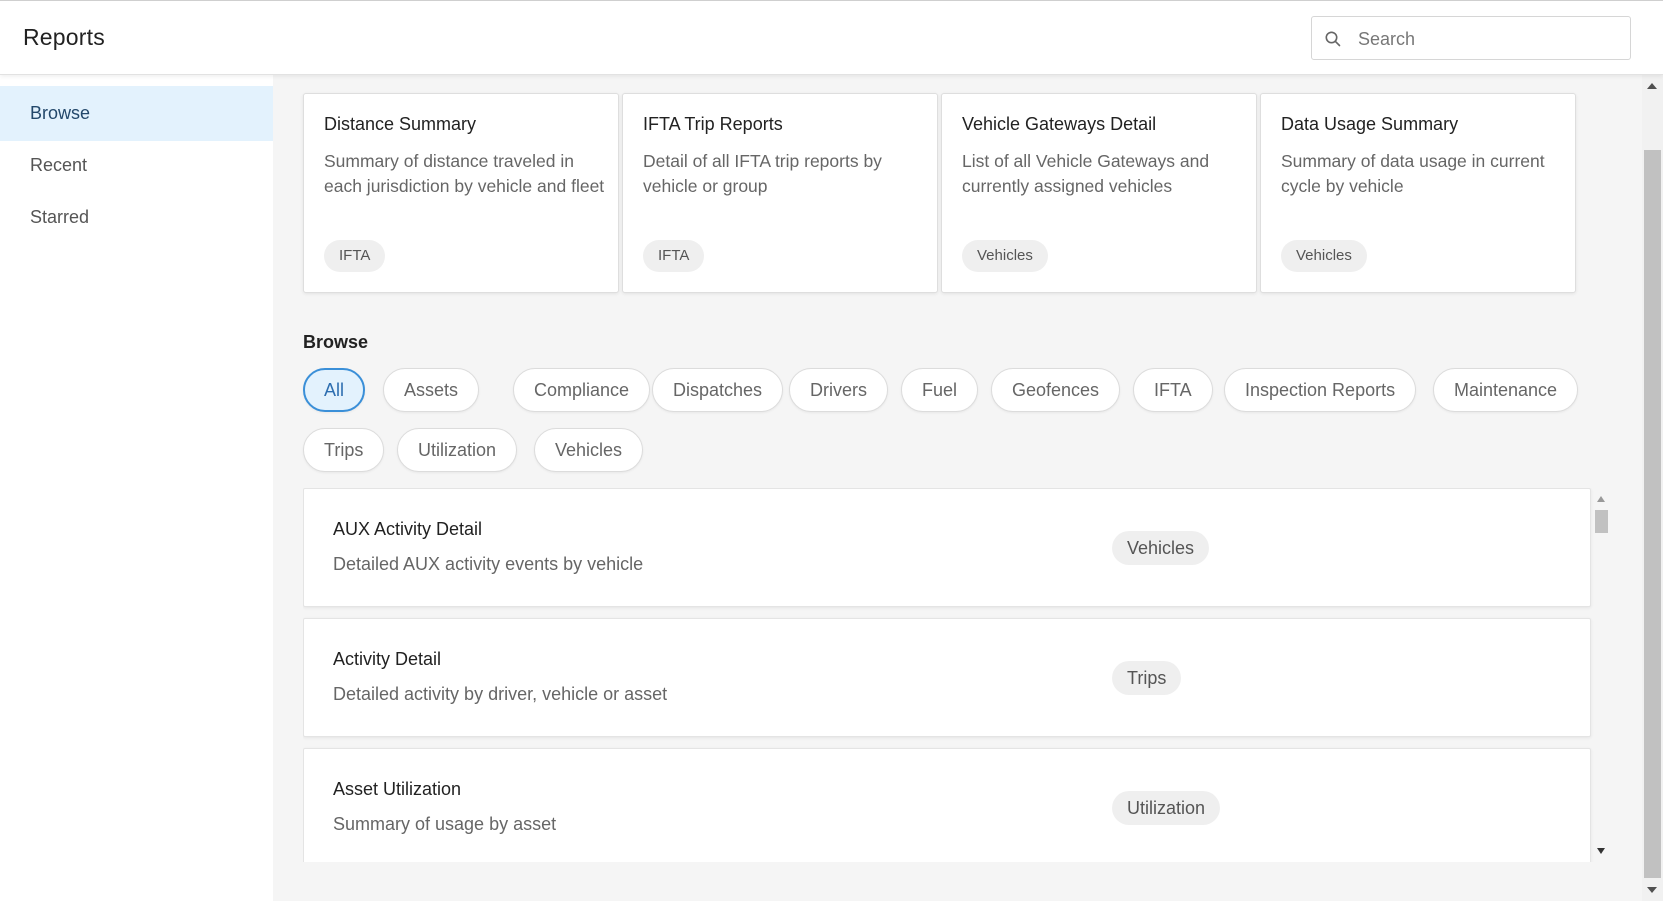  I want to click on filter-chip-compliance: Compliance, so click(582, 390).